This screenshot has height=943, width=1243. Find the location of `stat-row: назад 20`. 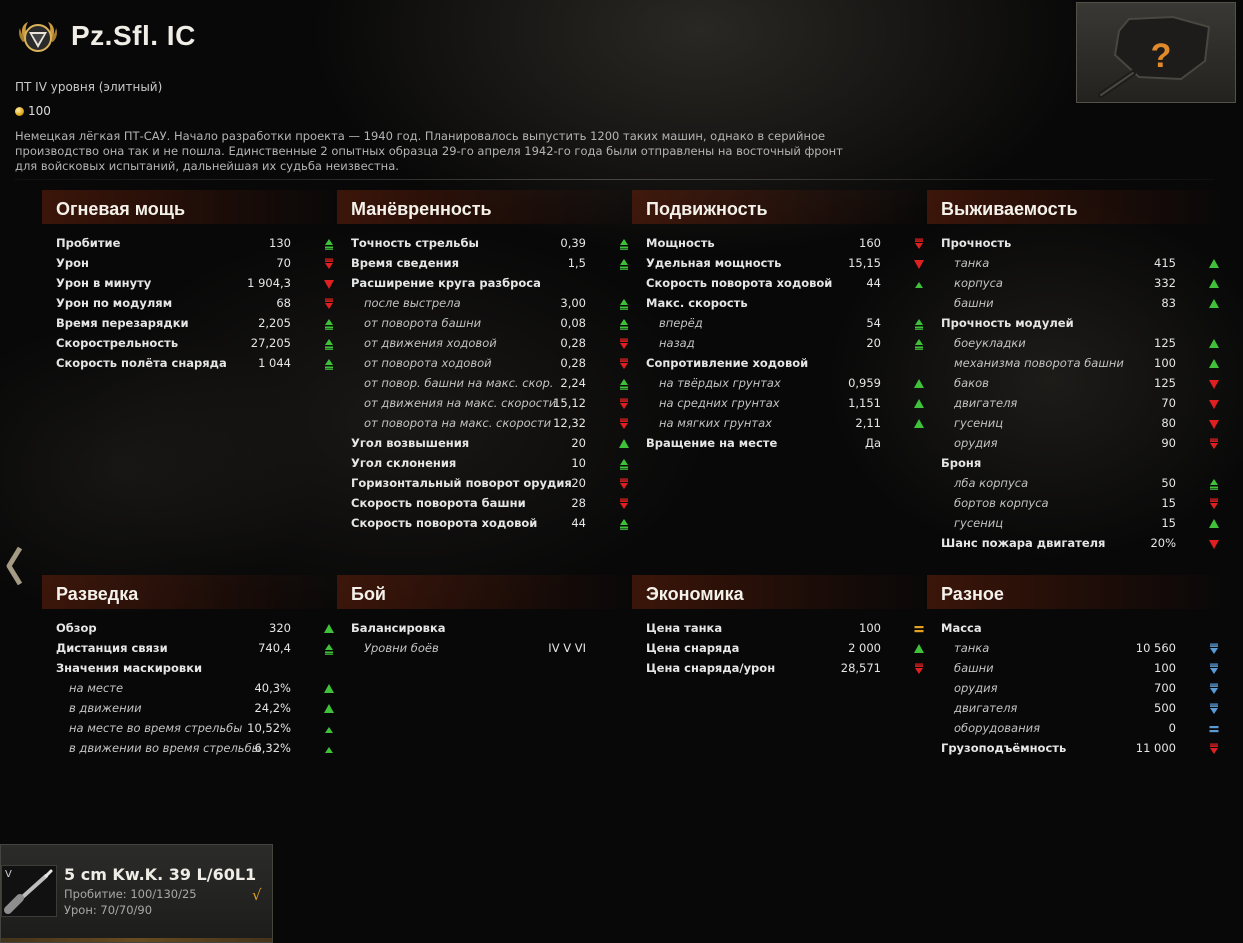

stat-row: назад 20 is located at coordinates (791, 344).